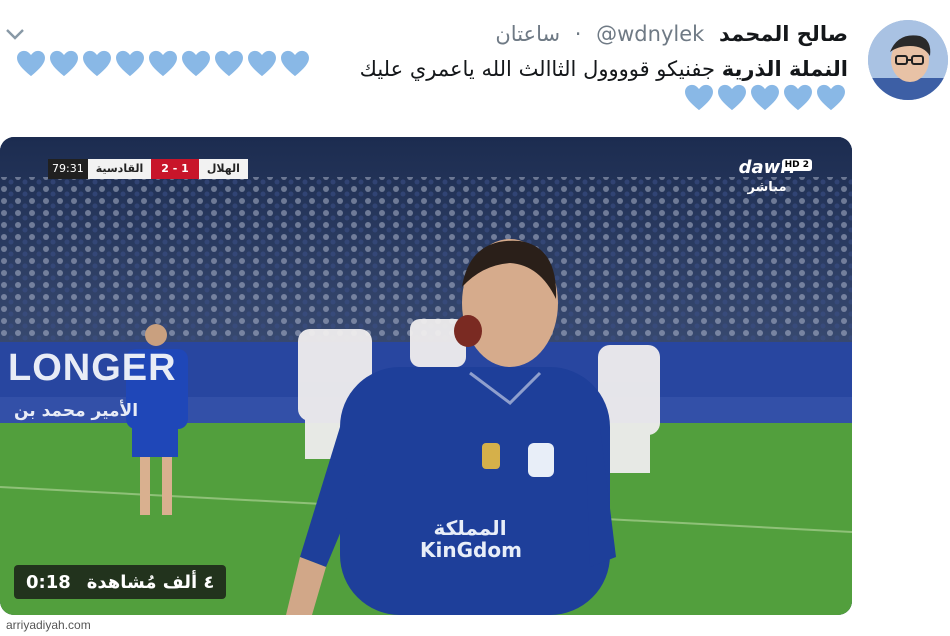 This screenshot has width=950, height=636. I want to click on stadium-banner: LONGER, so click(92, 368).